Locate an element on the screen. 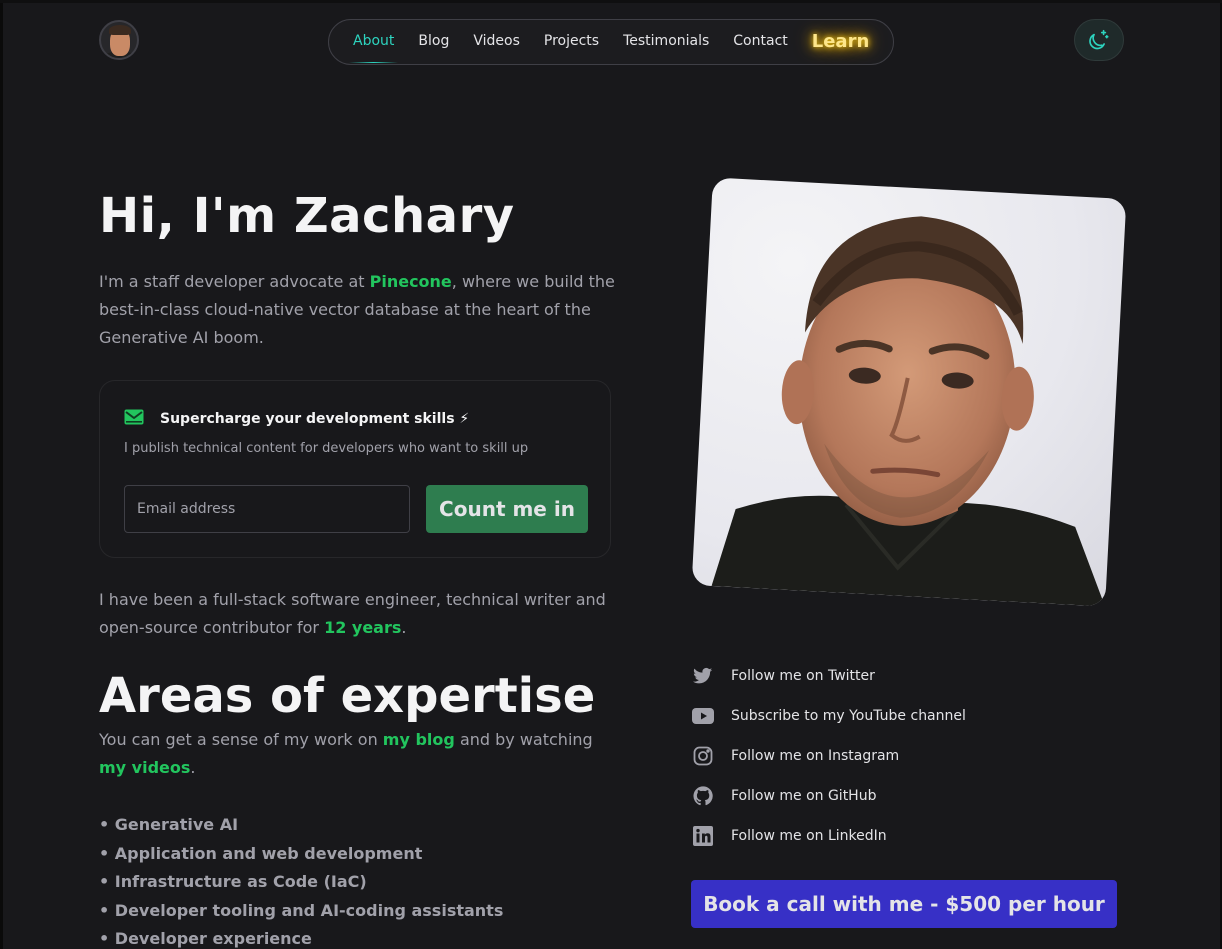 The image size is (1222, 949). blog-link: my blog is located at coordinates (419, 739).